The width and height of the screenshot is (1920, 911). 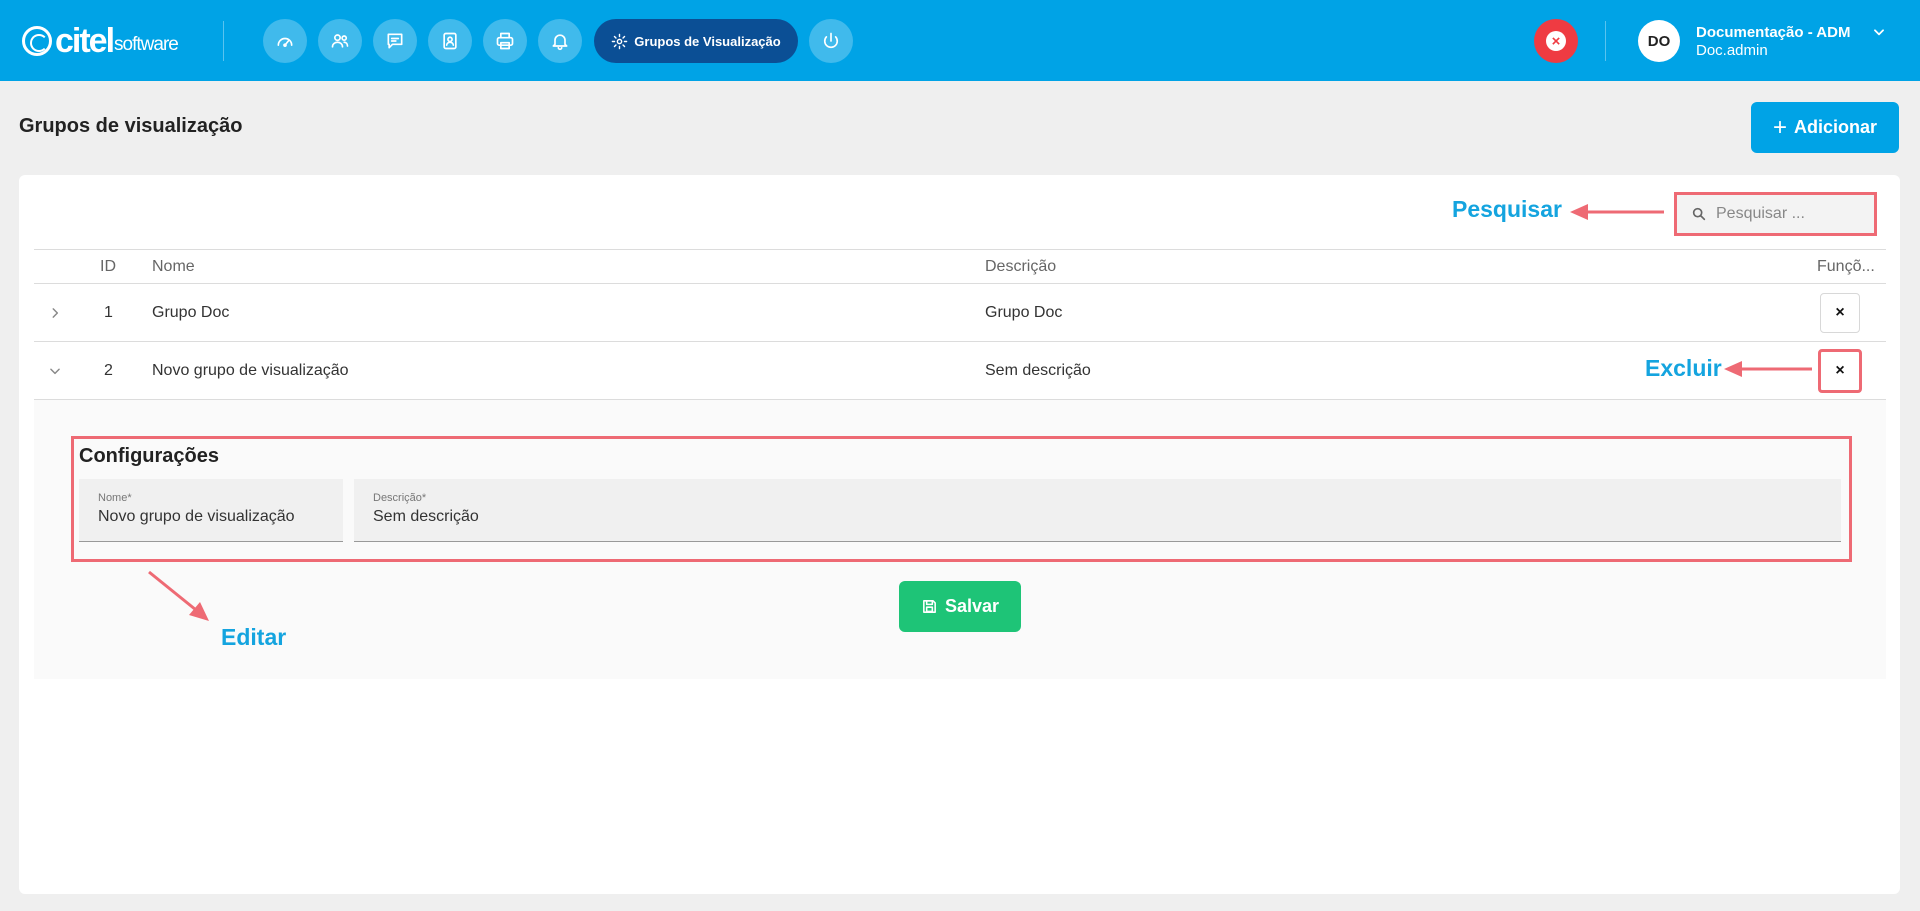 I want to click on row-1-description: Grupo Doc, so click(x=1024, y=312).